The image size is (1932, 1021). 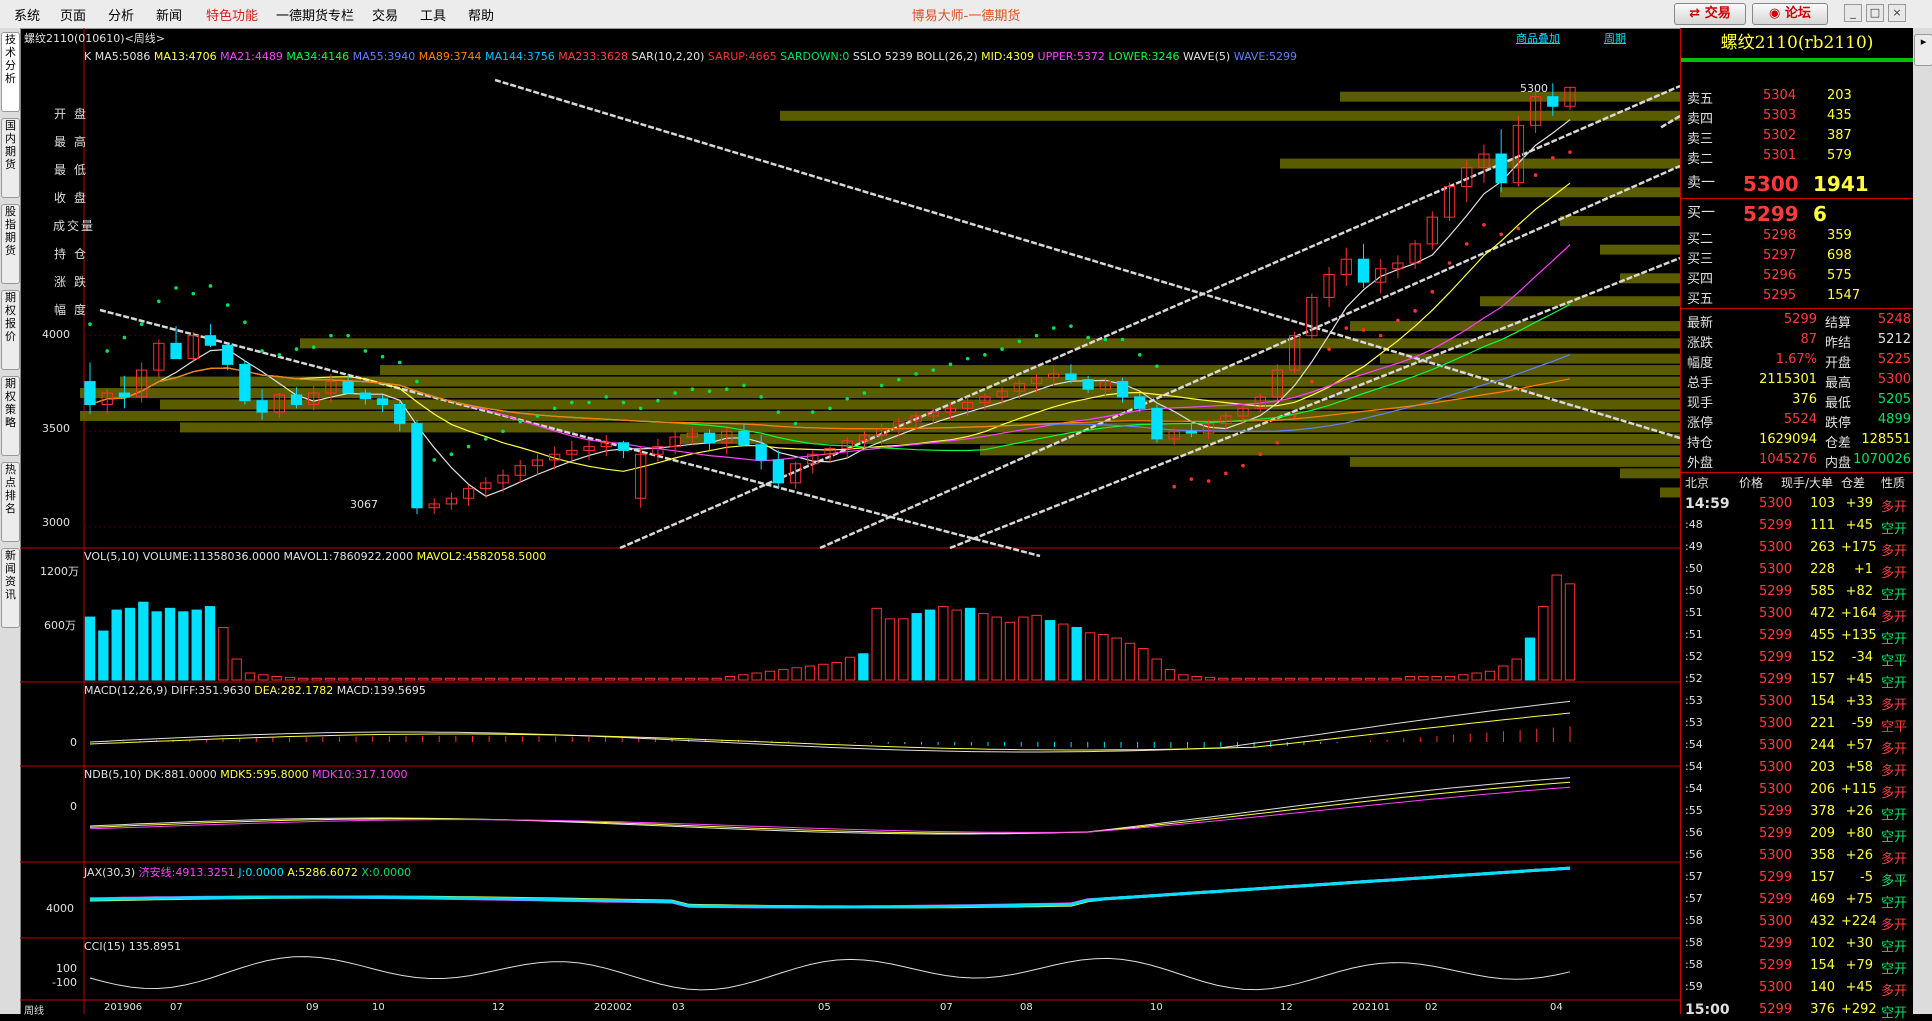 I want to click on tick-volume: 111, so click(x=1822, y=525).